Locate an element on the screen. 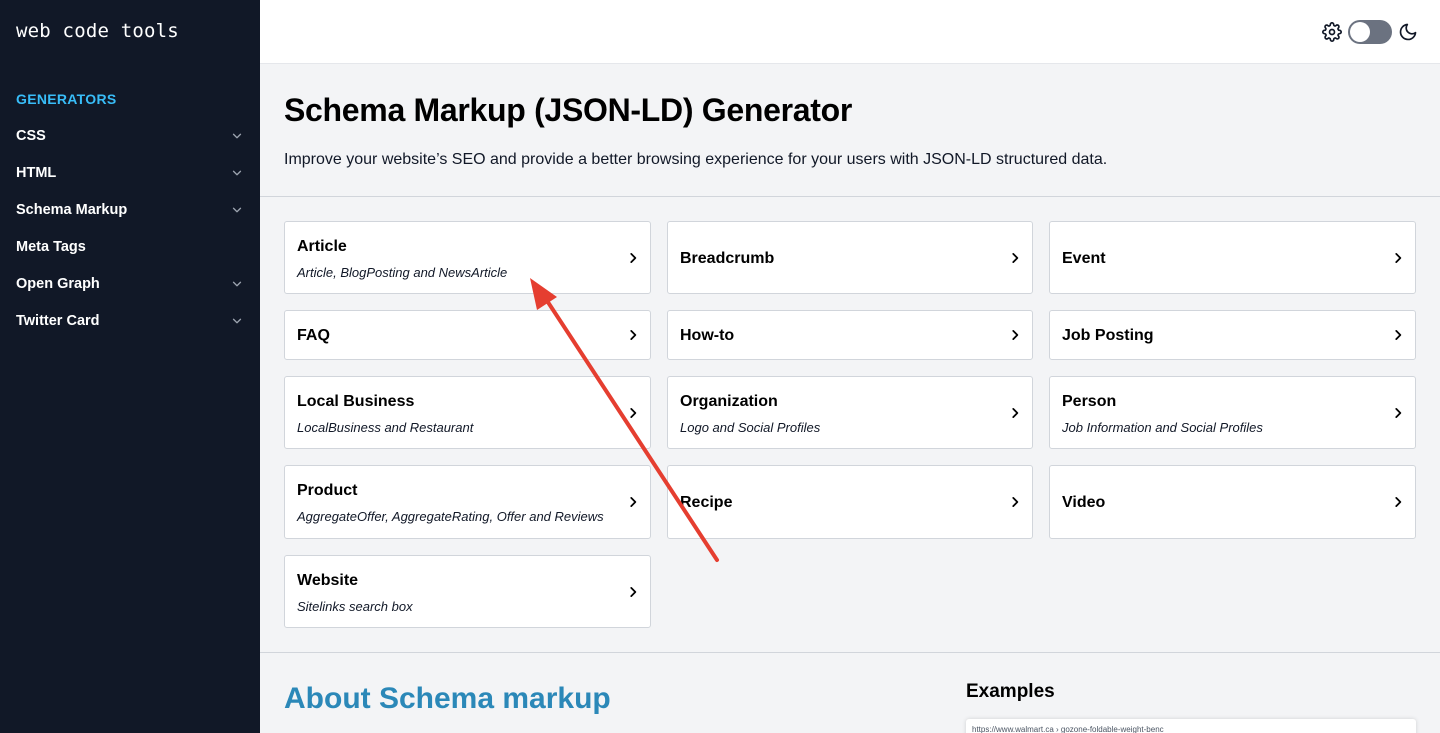 The height and width of the screenshot is (733, 1440). card-breadcrumb: Breadcrumb is located at coordinates (850, 257).